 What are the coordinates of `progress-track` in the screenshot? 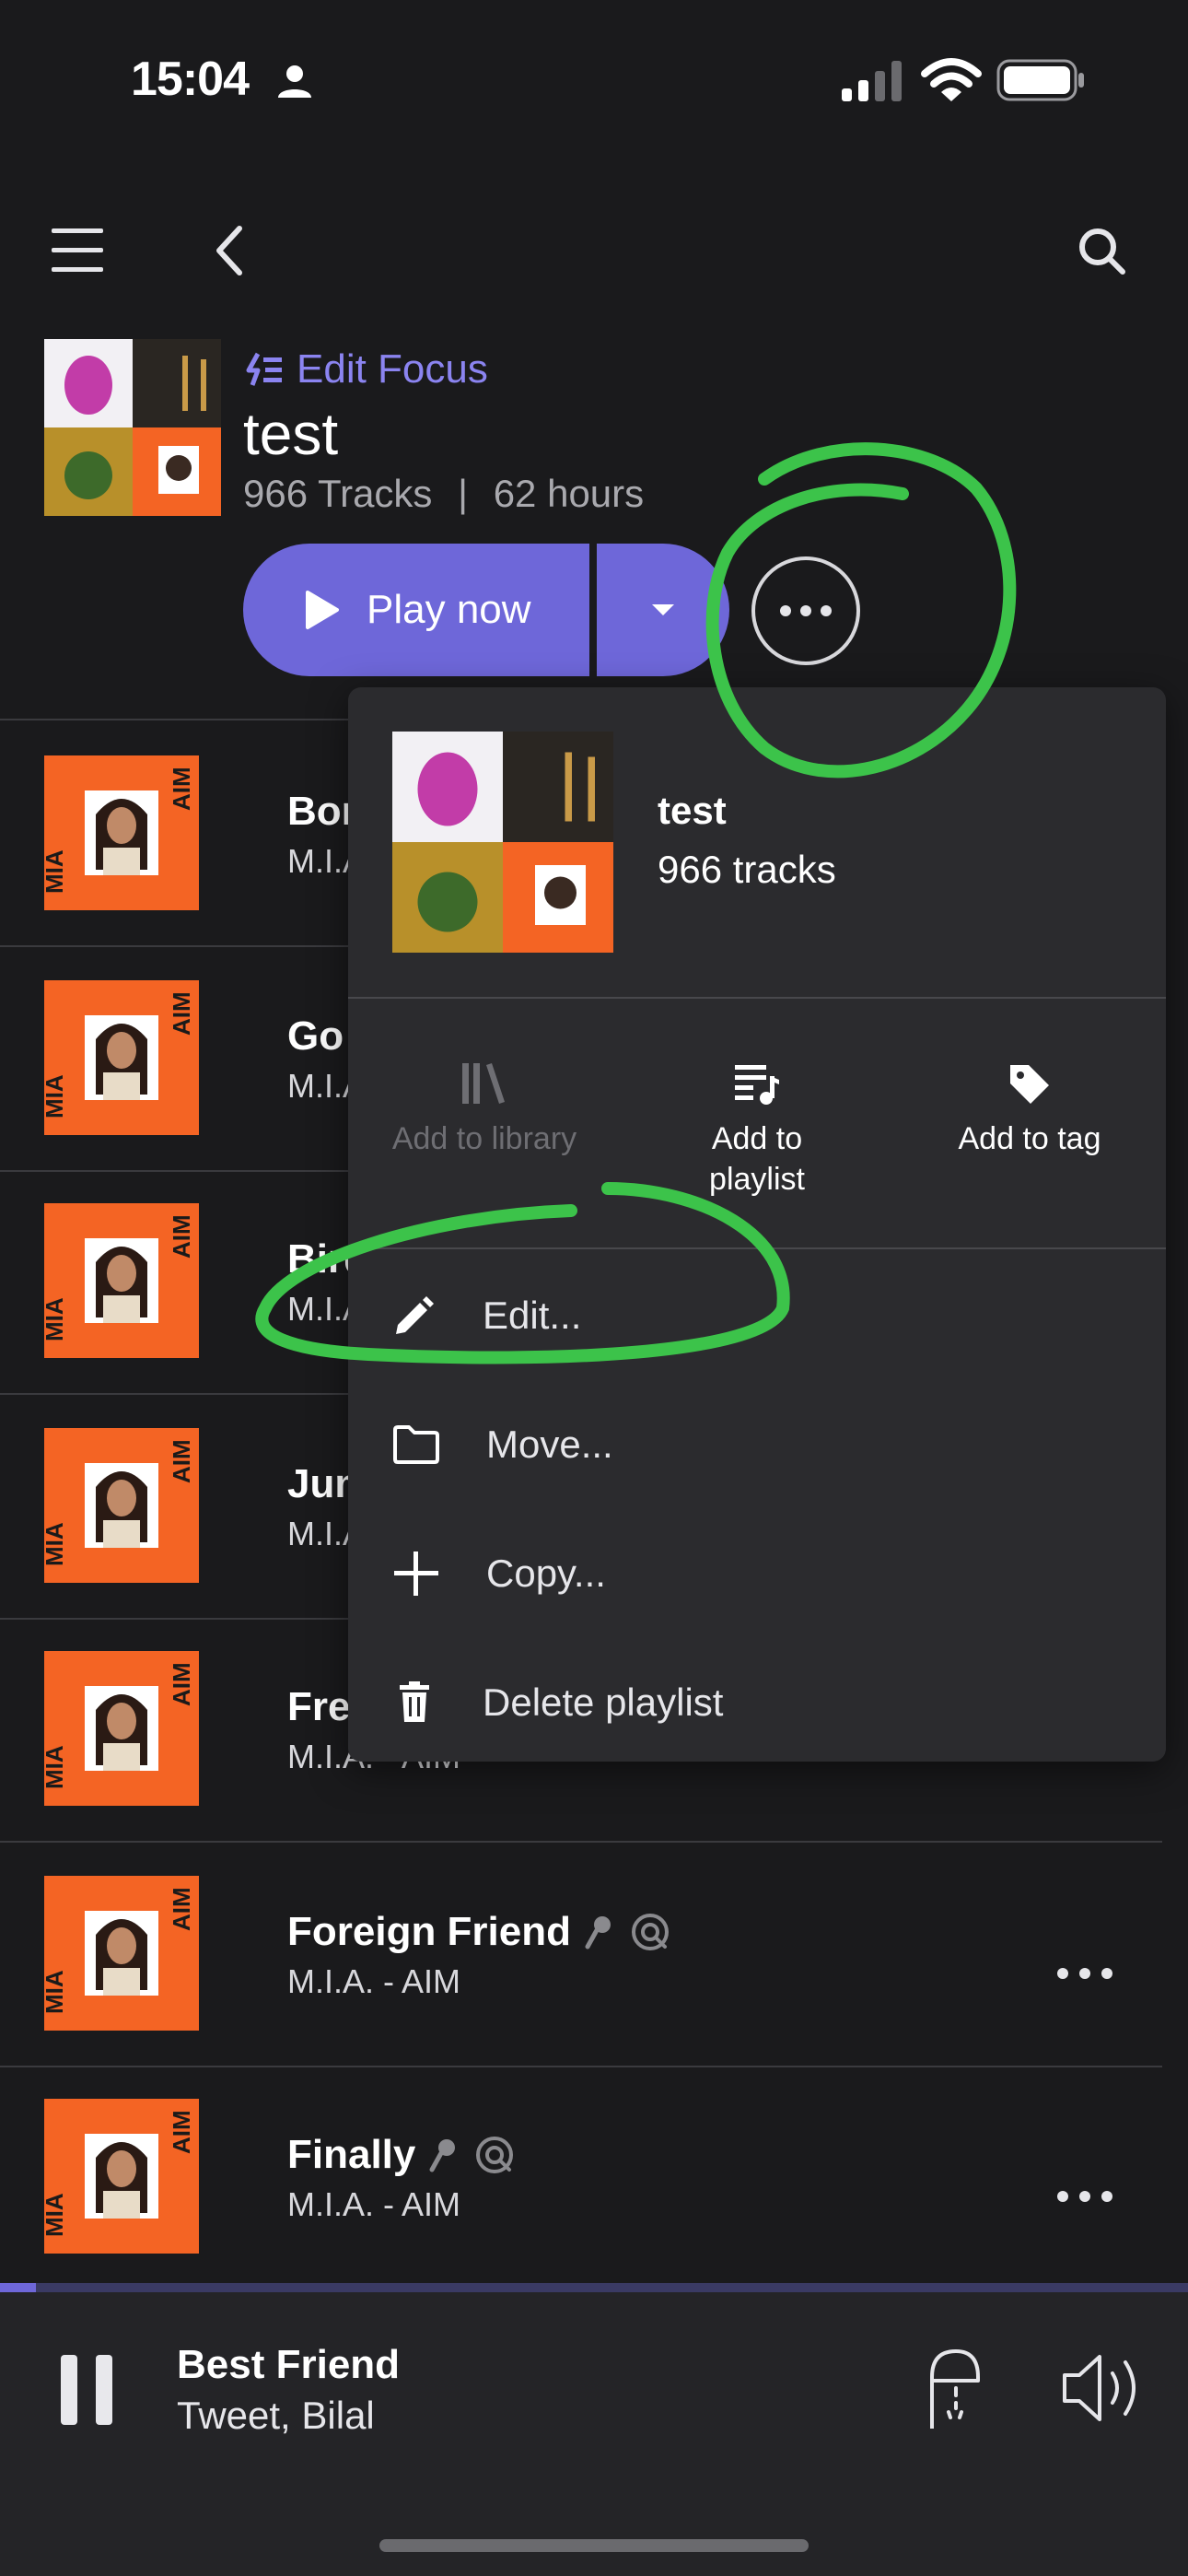 It's located at (594, 2287).